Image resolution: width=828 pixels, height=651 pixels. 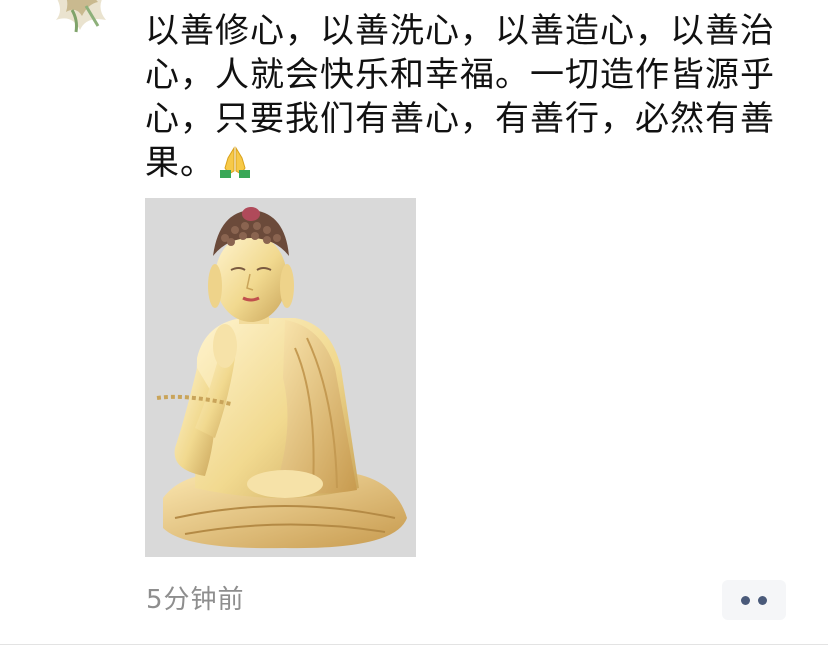 I want to click on avatar, so click(x=81, y=18).